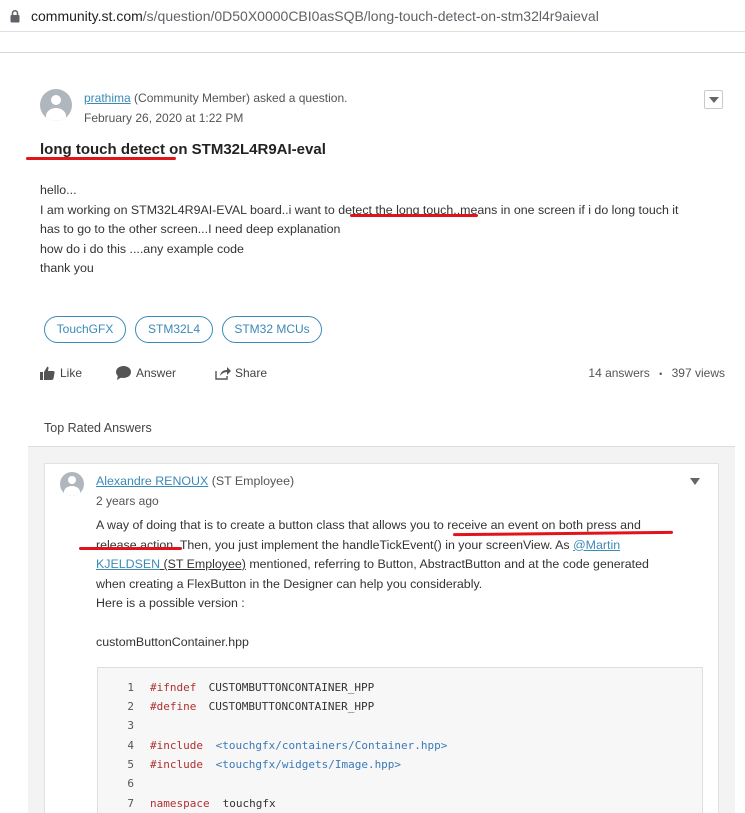  I want to click on body-text-highlight: receive an event on both press and, so click(544, 525).